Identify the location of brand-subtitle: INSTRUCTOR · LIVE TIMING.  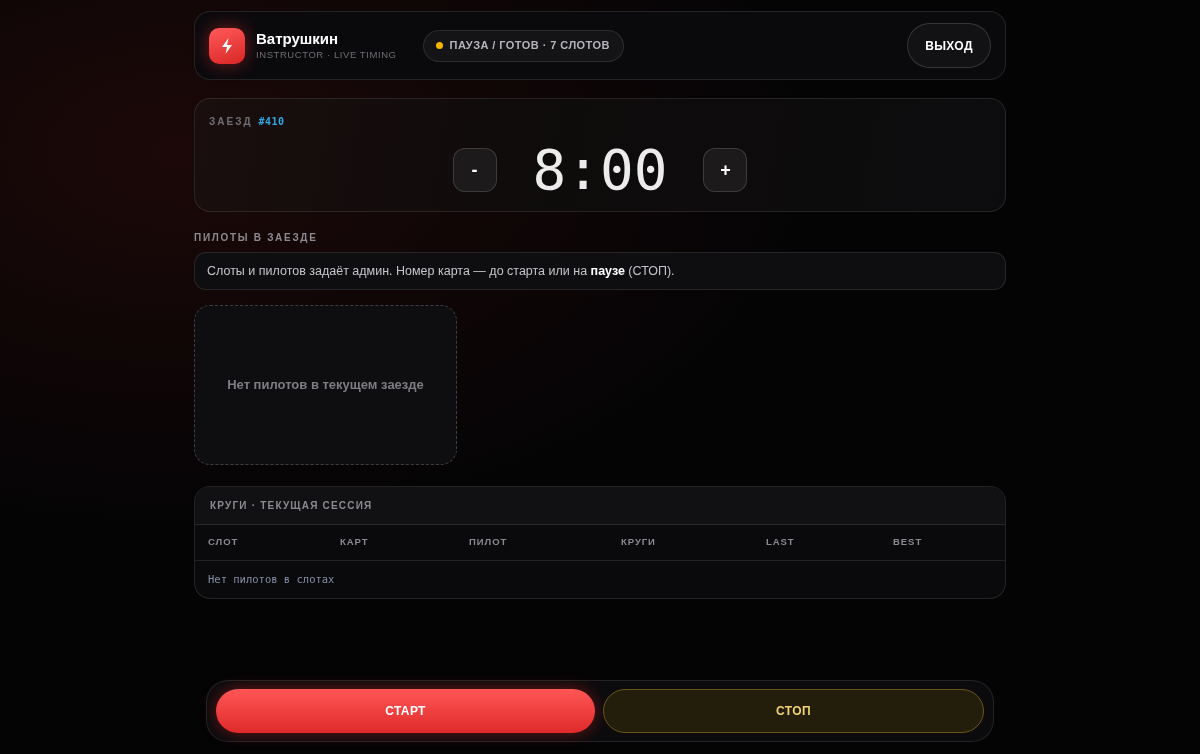
(326, 54).